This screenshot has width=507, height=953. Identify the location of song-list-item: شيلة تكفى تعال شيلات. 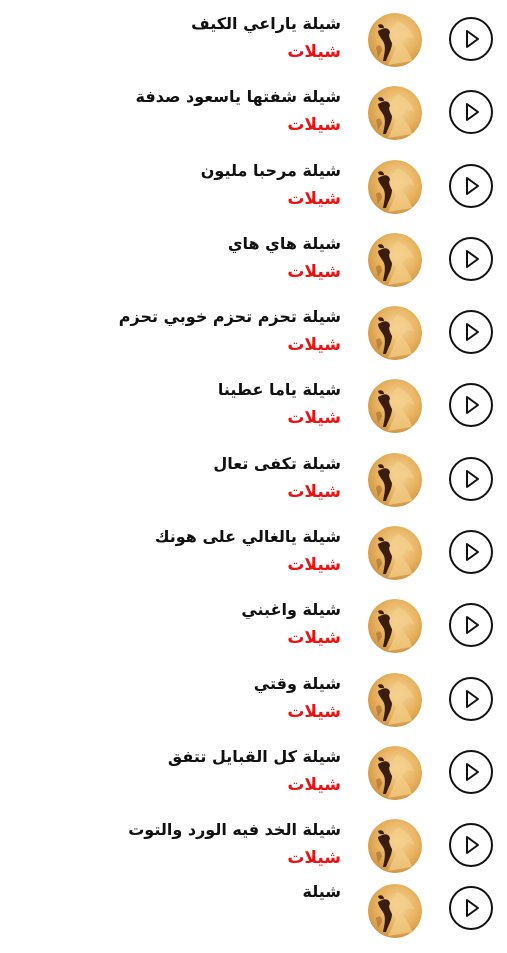
(253, 476).